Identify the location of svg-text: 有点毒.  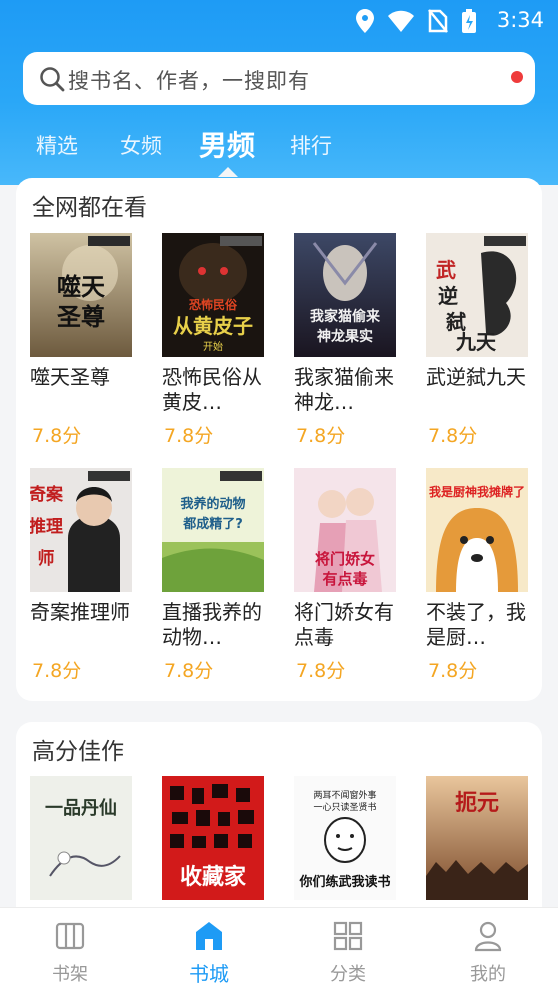
(344, 579).